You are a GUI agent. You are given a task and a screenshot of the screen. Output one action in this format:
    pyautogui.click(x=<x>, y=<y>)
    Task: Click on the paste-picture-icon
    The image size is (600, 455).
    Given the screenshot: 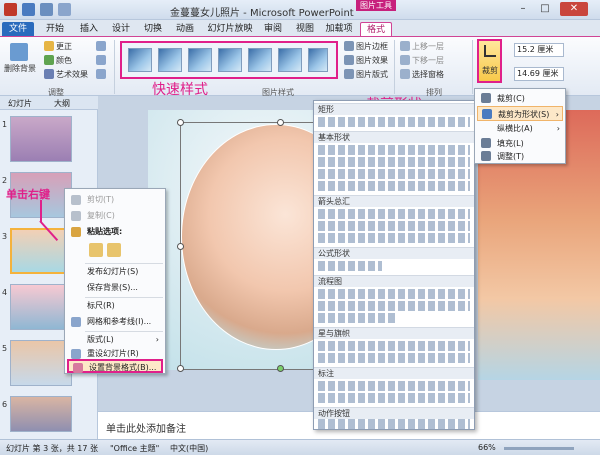 What is the action you would take?
    pyautogui.click(x=114, y=250)
    